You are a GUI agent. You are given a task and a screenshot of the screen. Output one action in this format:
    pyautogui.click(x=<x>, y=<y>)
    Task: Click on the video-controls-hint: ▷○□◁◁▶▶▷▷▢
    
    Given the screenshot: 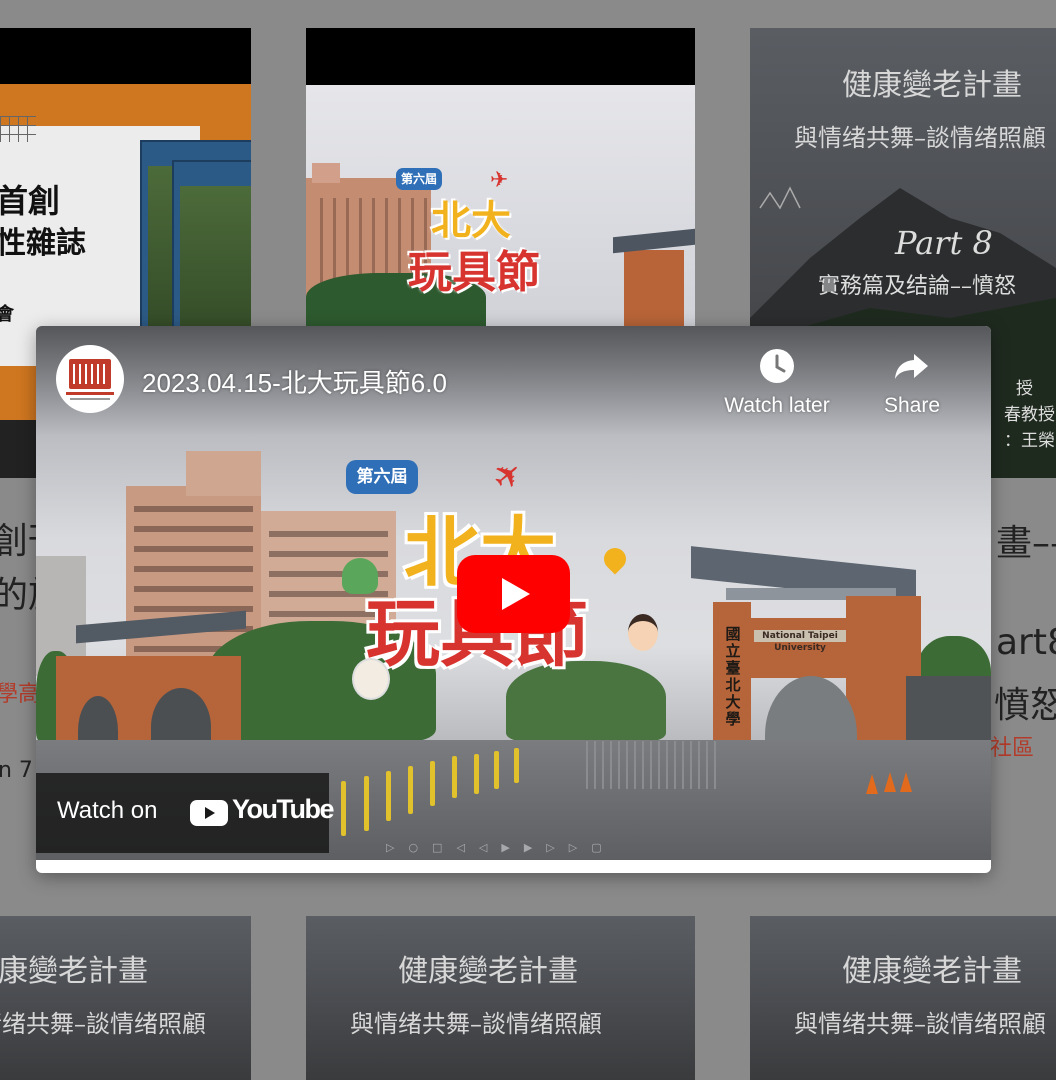 What is the action you would take?
    pyautogui.click(x=501, y=847)
    